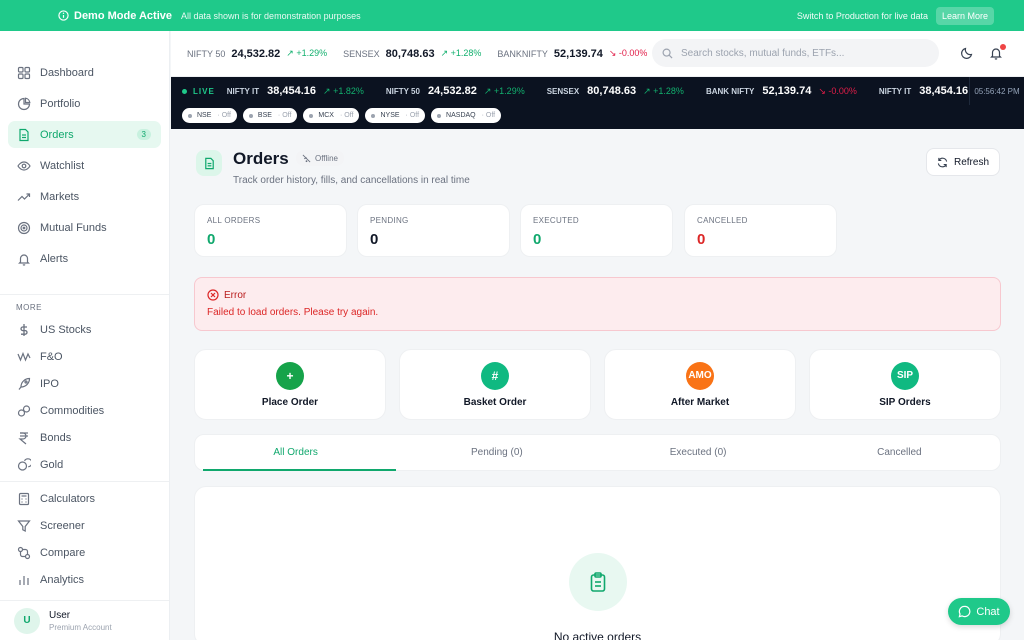 Image resolution: width=1024 pixels, height=640 pixels. Describe the element at coordinates (84, 258) in the screenshot. I see `sidebar-item-alerts: Alerts` at that location.